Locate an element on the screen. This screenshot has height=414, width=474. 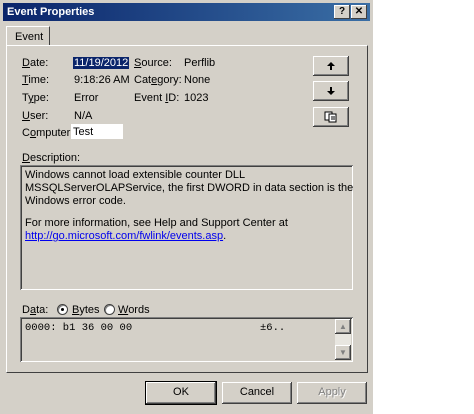
bytes-radio is located at coordinates (62, 309).